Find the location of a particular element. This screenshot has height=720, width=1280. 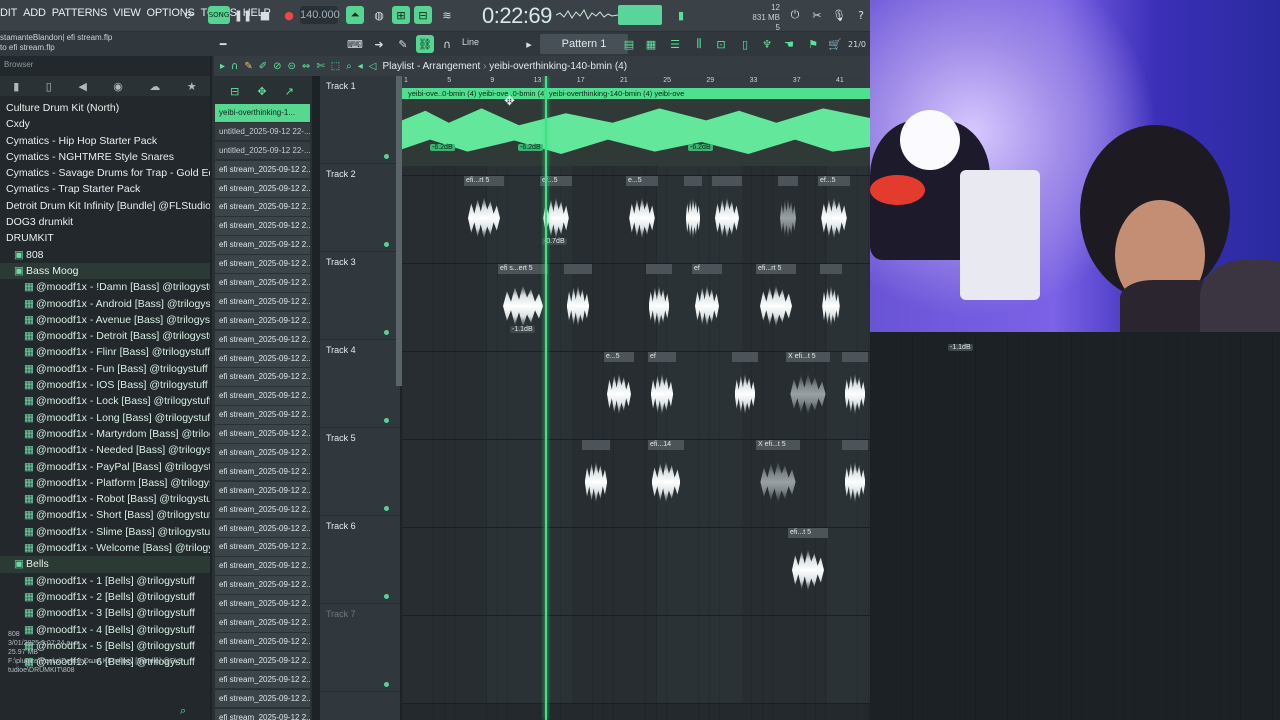

song-mode-icon: SONG is located at coordinates (219, 15).